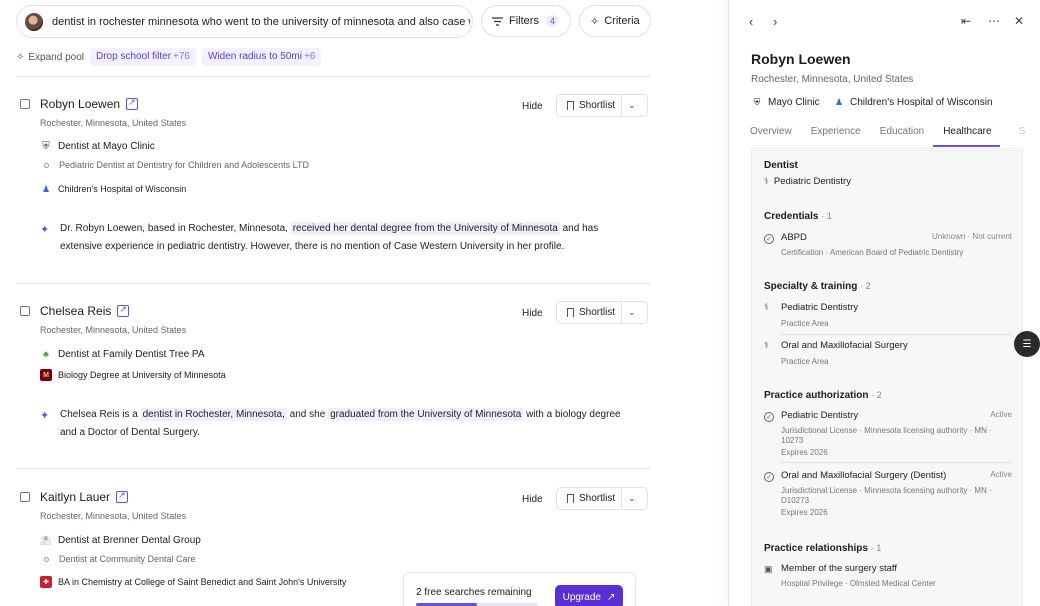 The image size is (1040, 606). What do you see at coordinates (89, 104) in the screenshot?
I see `candidate-name: Robyn Loewen` at bounding box center [89, 104].